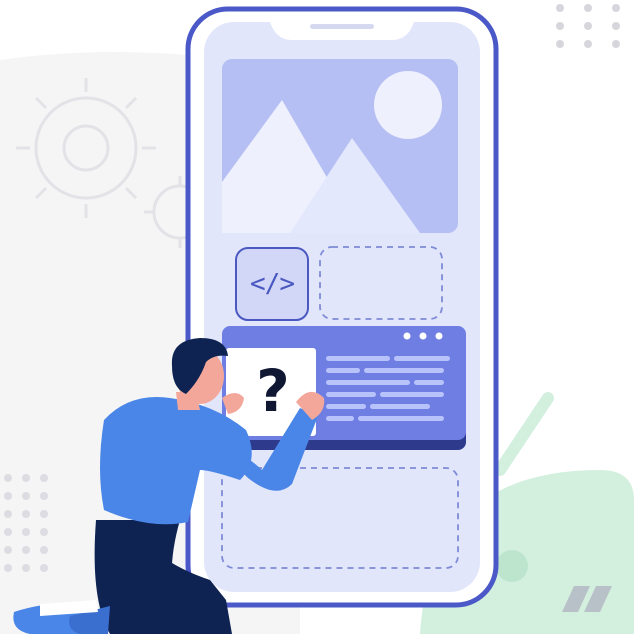 The width and height of the screenshot is (634, 634). I want to click on question-icon: ?, so click(273, 391).